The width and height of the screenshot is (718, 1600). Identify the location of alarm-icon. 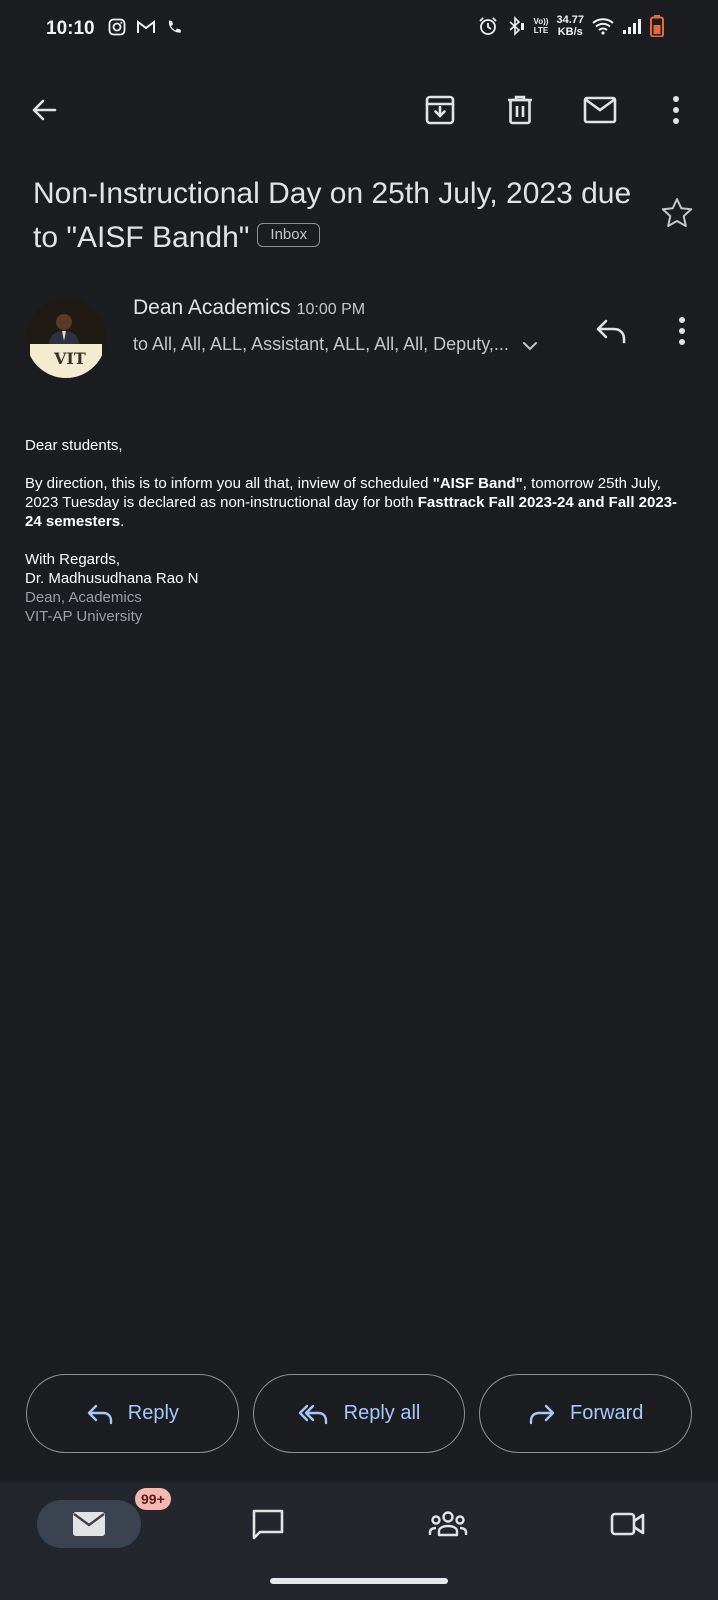
(487, 26).